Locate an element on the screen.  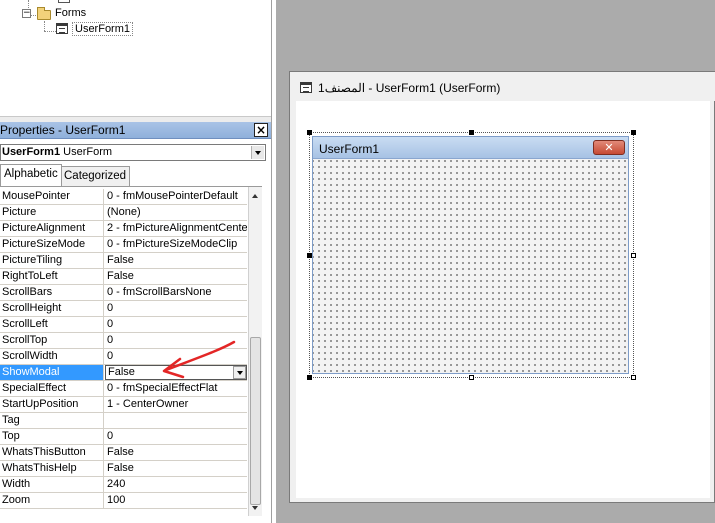
property-row-scrollwidth: ScrollWidth 0 is located at coordinates (123, 357).